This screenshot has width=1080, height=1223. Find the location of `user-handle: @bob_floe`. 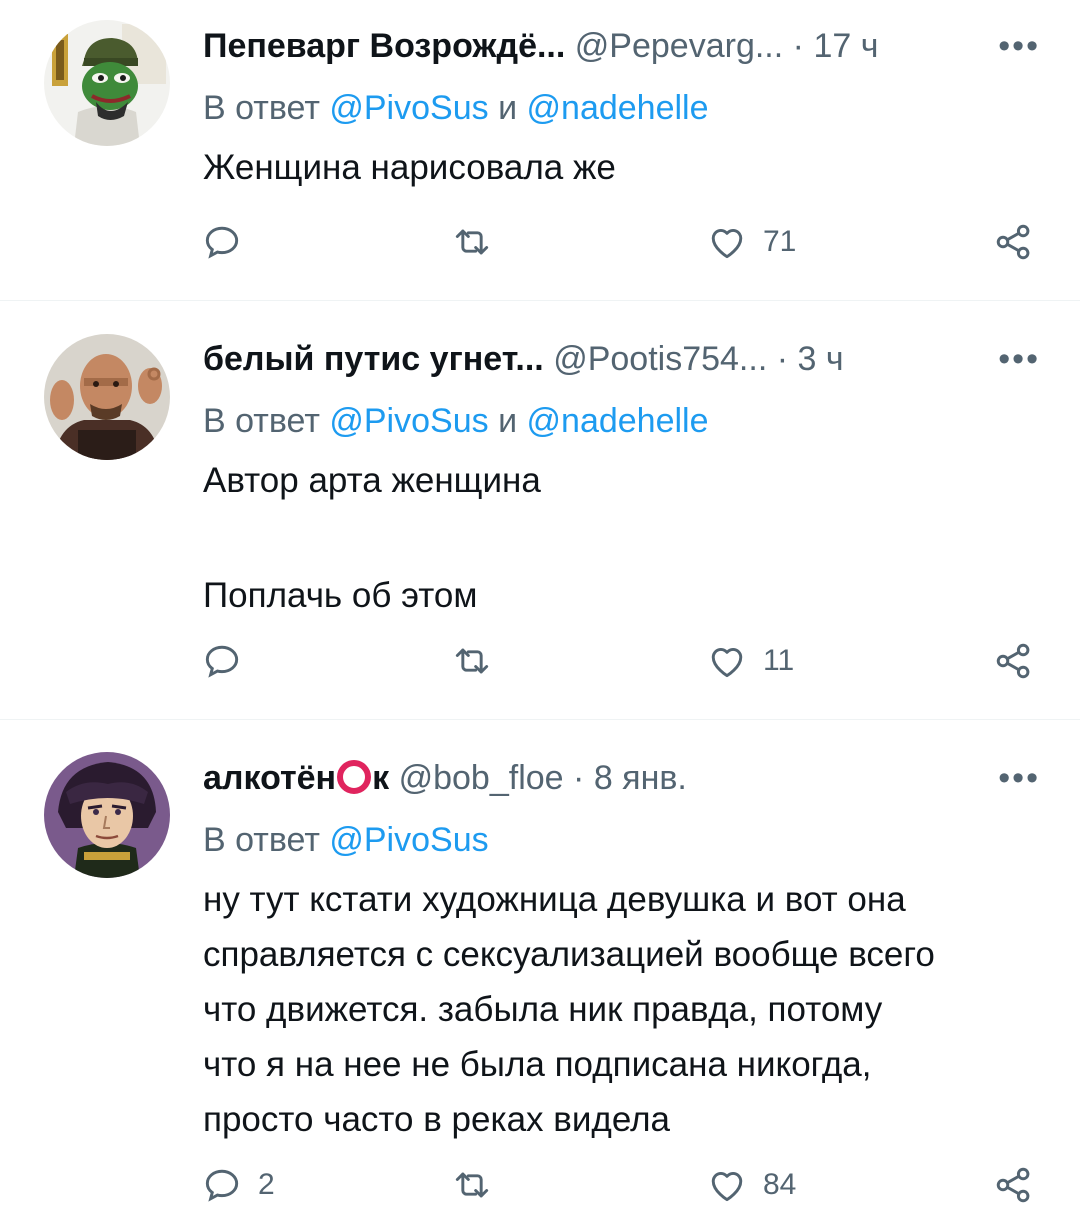

user-handle: @bob_floe is located at coordinates (481, 778).